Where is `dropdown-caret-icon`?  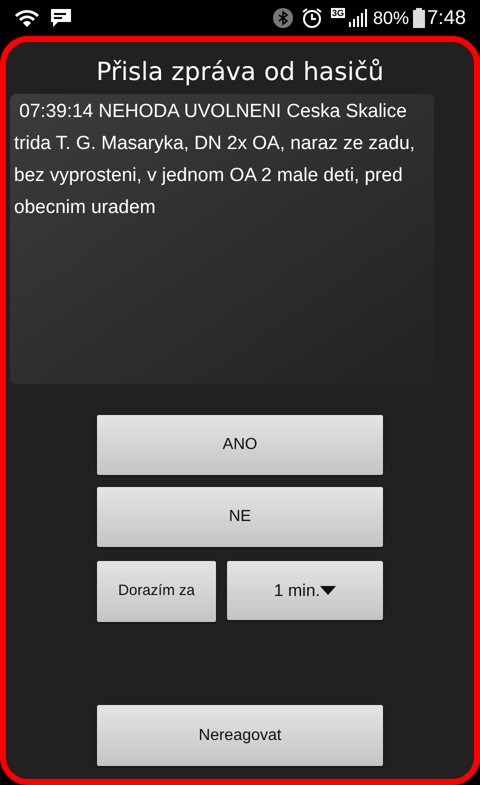 dropdown-caret-icon is located at coordinates (328, 590).